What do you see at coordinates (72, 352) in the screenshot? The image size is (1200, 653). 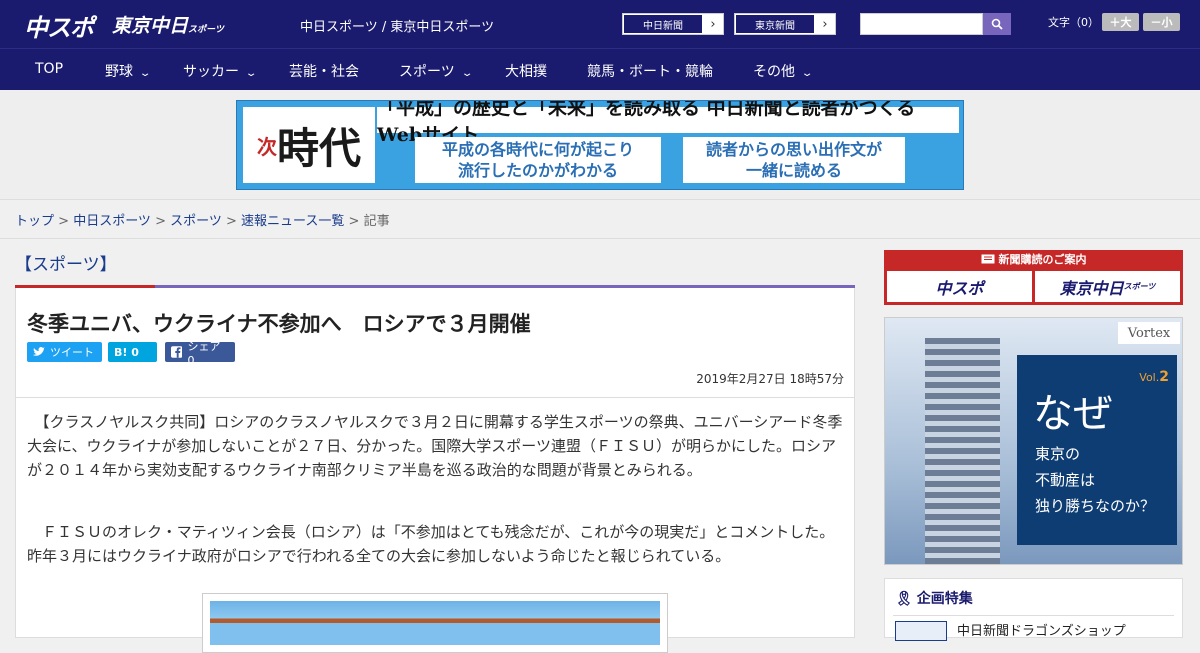 I see `tweet-label: ツイート` at bounding box center [72, 352].